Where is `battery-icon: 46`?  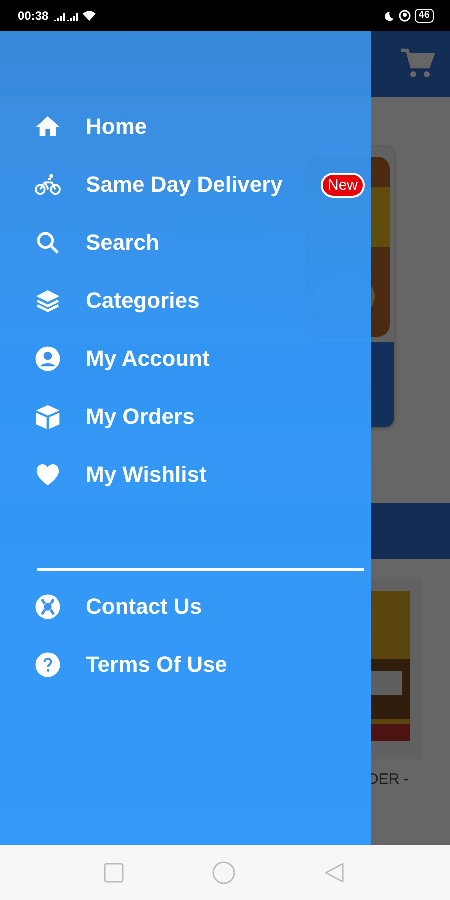 battery-icon: 46 is located at coordinates (424, 15).